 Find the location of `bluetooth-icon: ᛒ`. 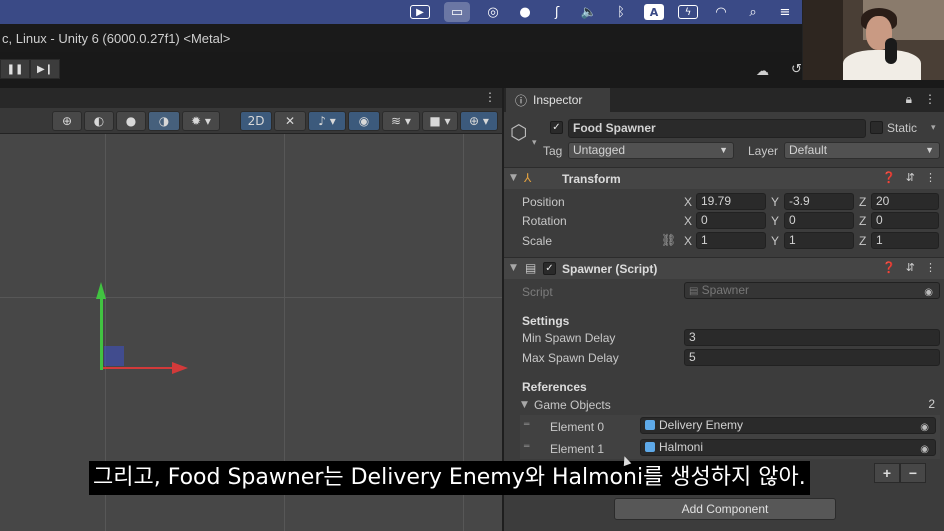

bluetooth-icon: ᛒ is located at coordinates (621, 12).